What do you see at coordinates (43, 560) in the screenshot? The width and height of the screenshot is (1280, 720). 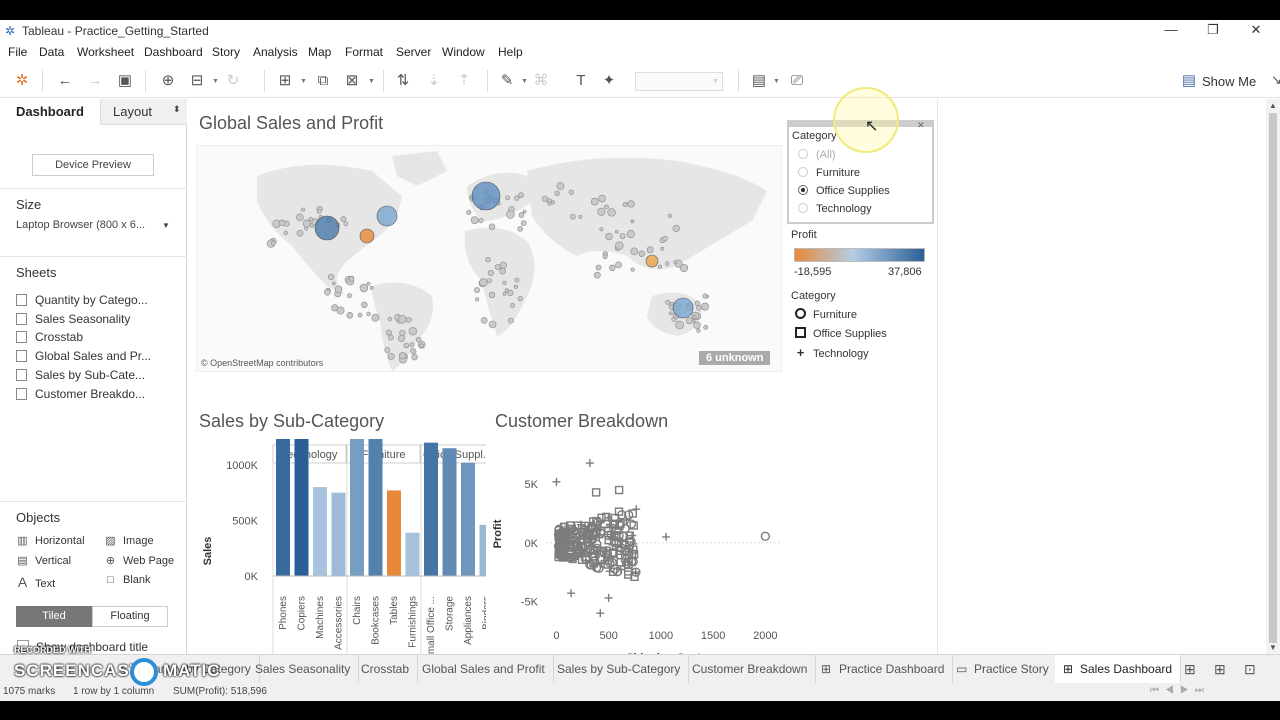 I see `object-vertical: ▤ Vertical` at bounding box center [43, 560].